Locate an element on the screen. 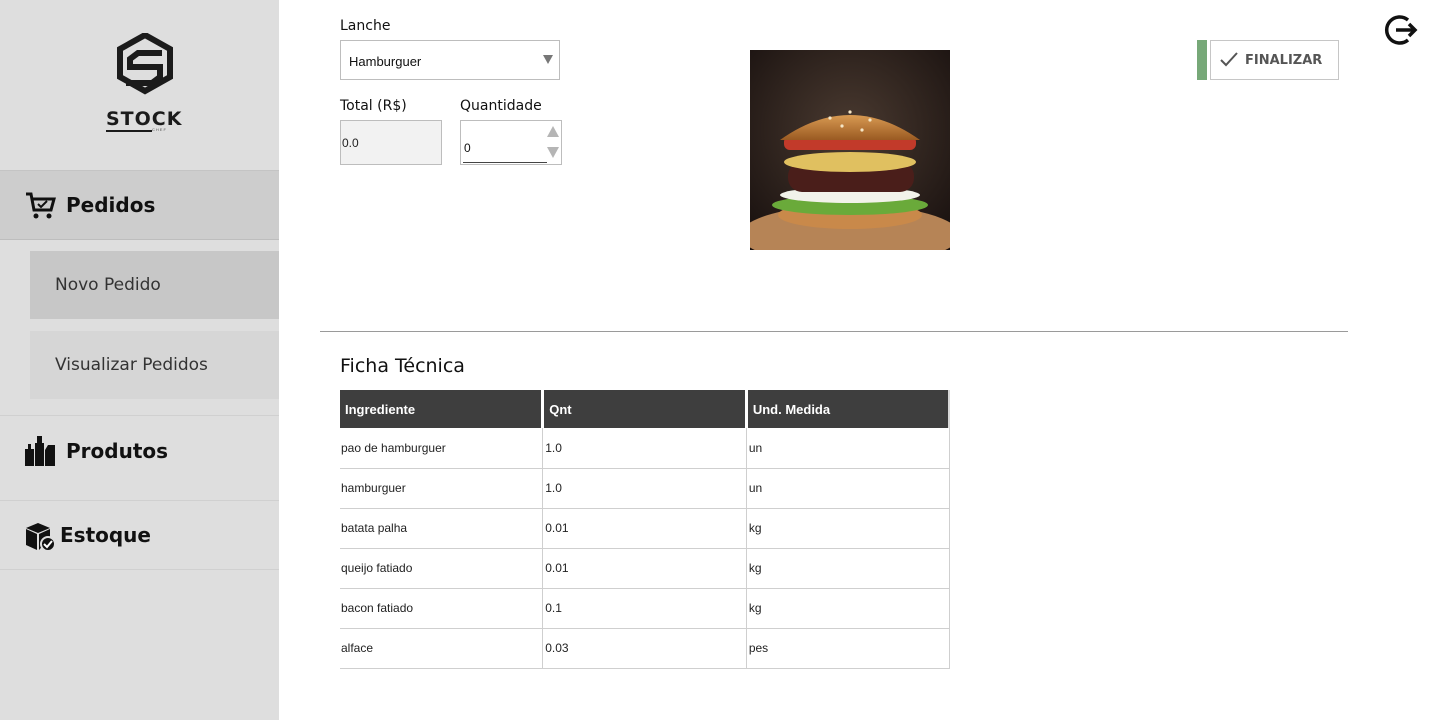 The image size is (1437, 720). table-row: batata palha 0.01 kg is located at coordinates (645, 528).